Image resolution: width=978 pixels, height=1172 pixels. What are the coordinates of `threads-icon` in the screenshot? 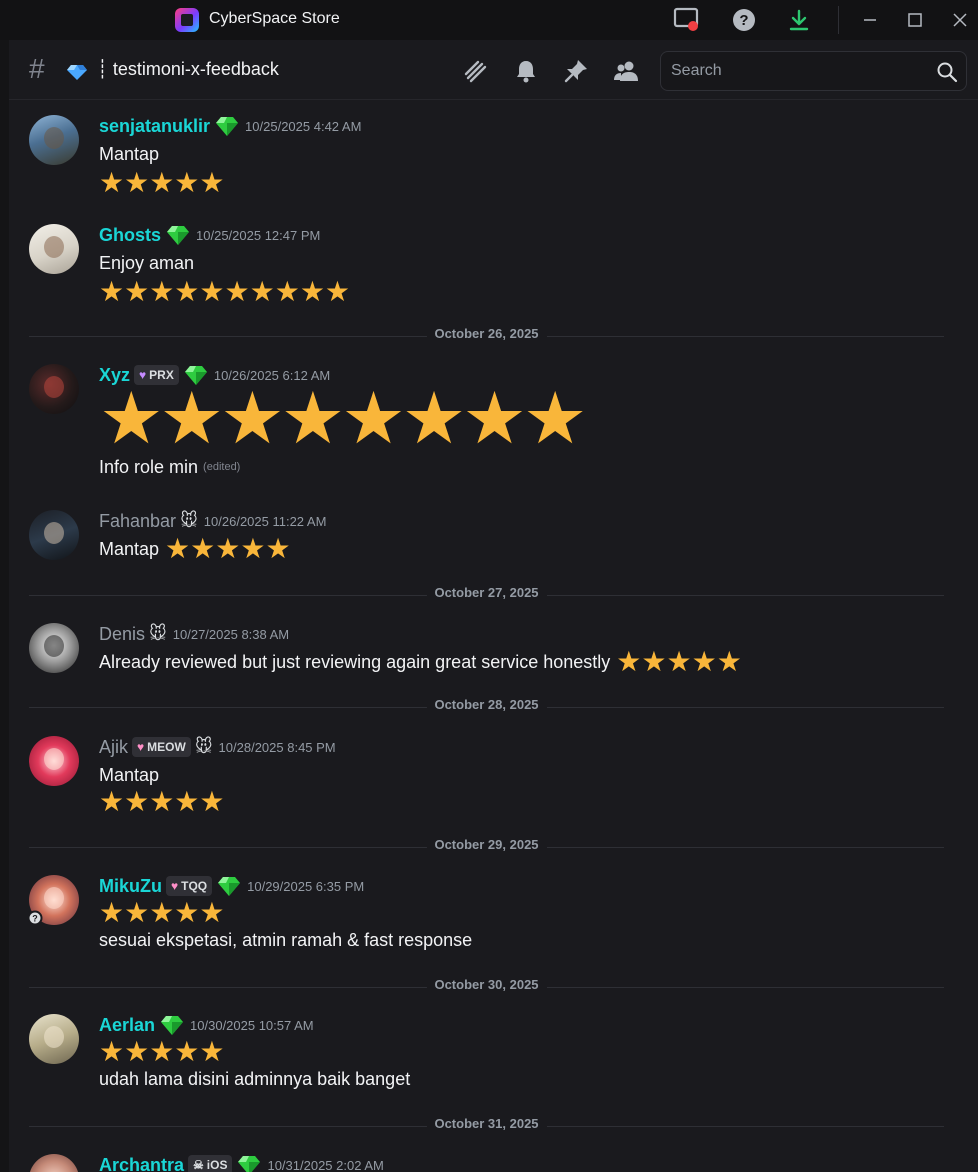 It's located at (475, 71).